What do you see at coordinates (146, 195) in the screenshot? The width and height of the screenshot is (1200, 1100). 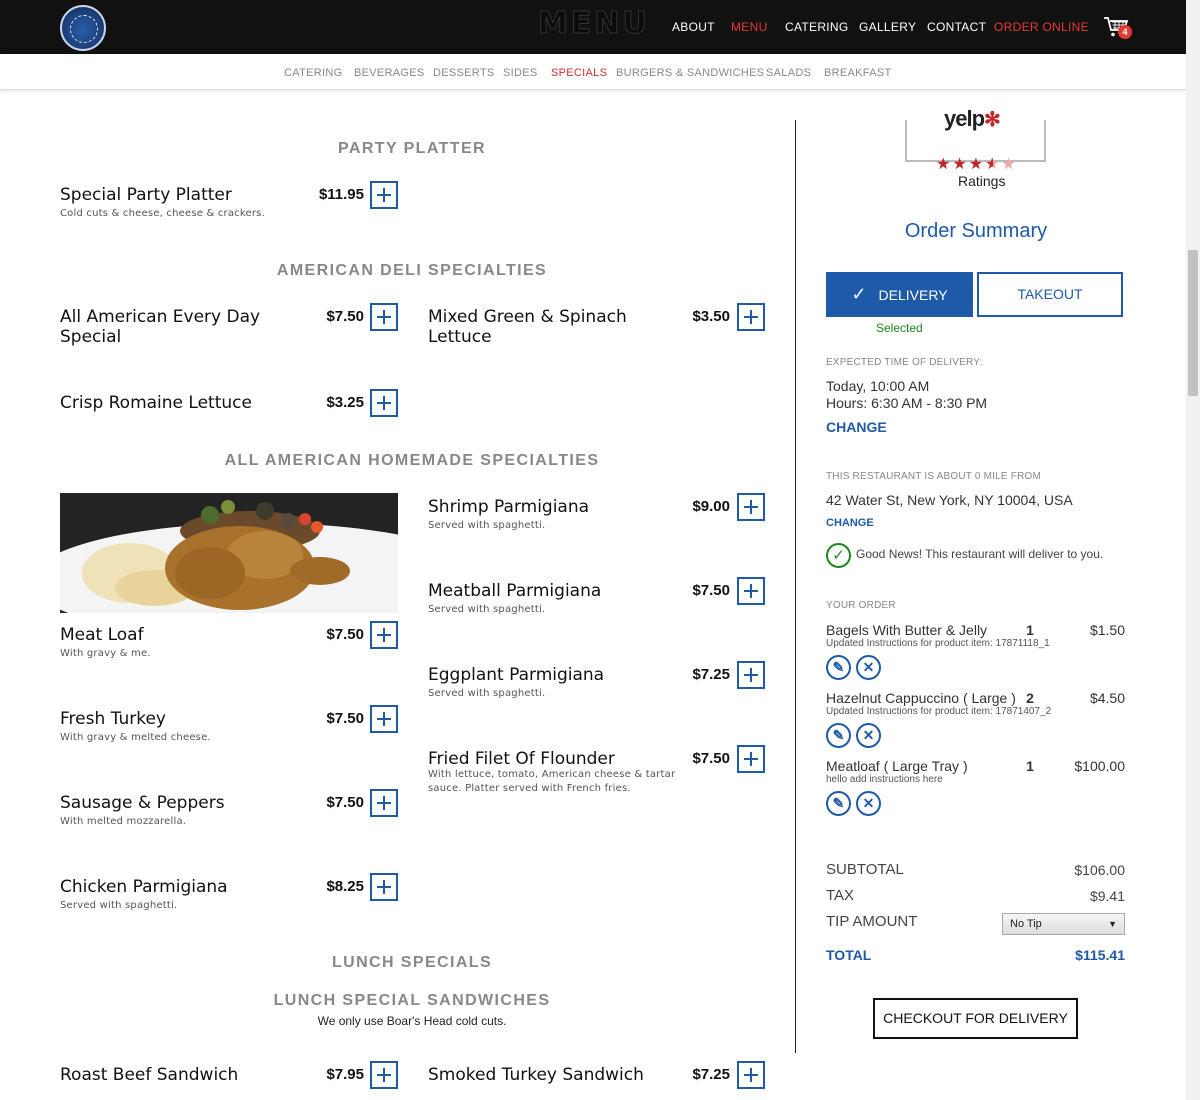 I see `item-name: Special Party Platter` at bounding box center [146, 195].